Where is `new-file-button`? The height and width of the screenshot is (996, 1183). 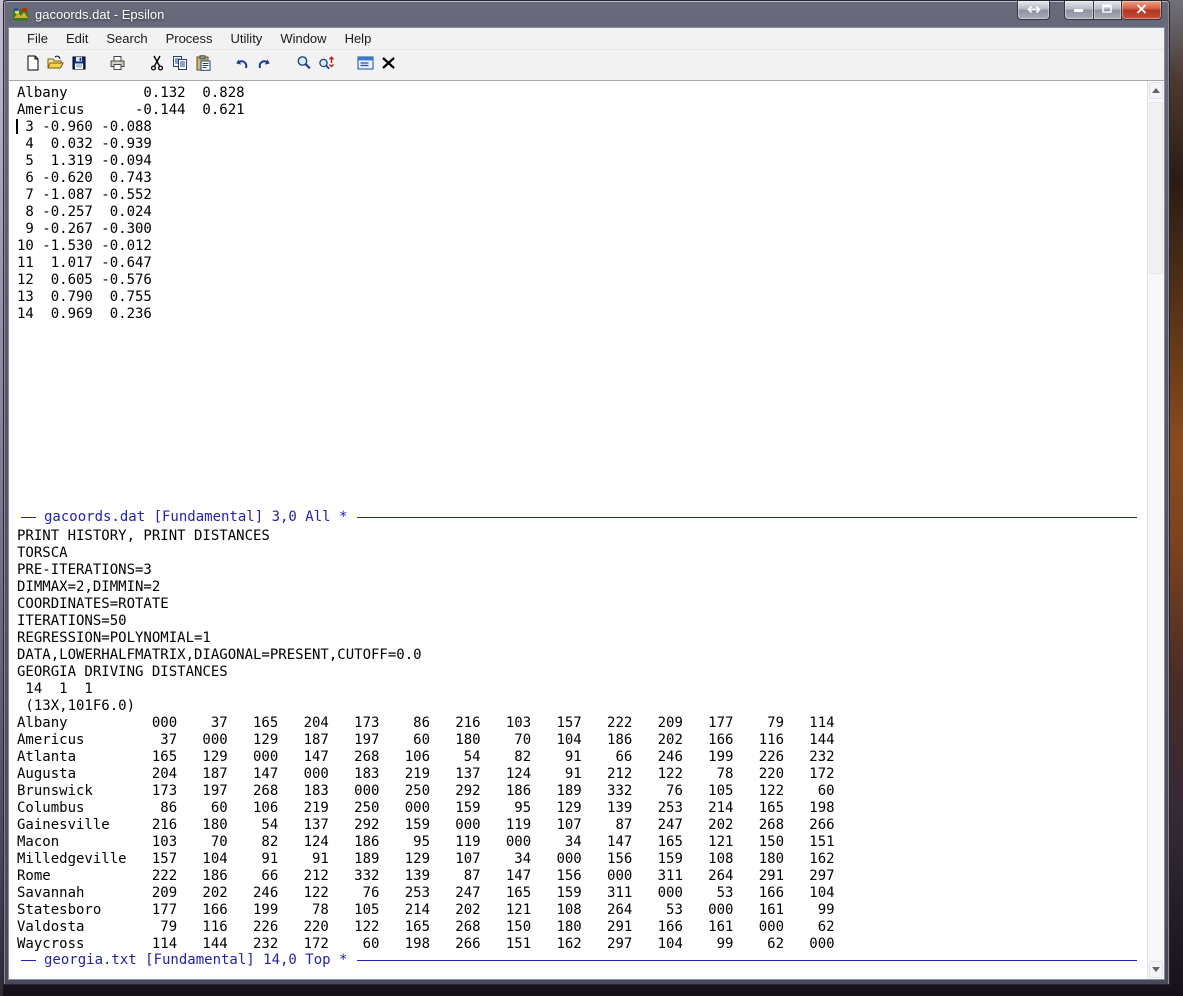
new-file-button is located at coordinates (32, 65).